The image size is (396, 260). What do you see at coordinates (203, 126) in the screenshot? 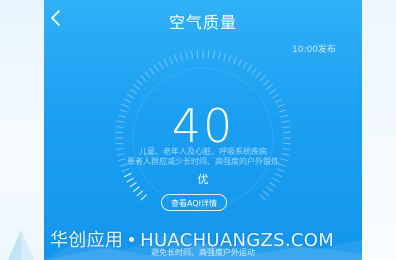
I see `aqi-value: 40` at bounding box center [203, 126].